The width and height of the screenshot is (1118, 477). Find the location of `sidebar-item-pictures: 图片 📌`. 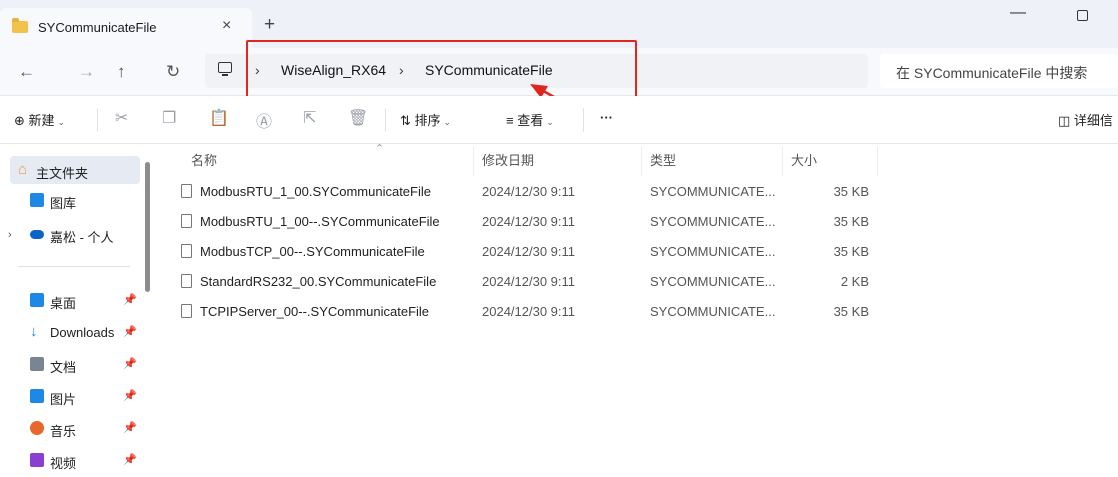

sidebar-item-pictures: 图片 📌 is located at coordinates (79, 396).